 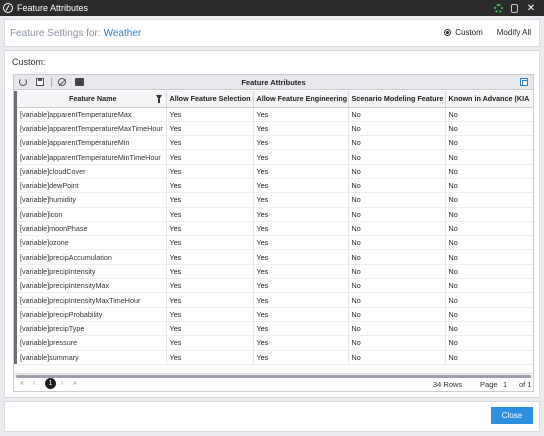 What do you see at coordinates (92, 286) in the screenshot?
I see `feature-name-cell: [variable]precipIntensityMax` at bounding box center [92, 286].